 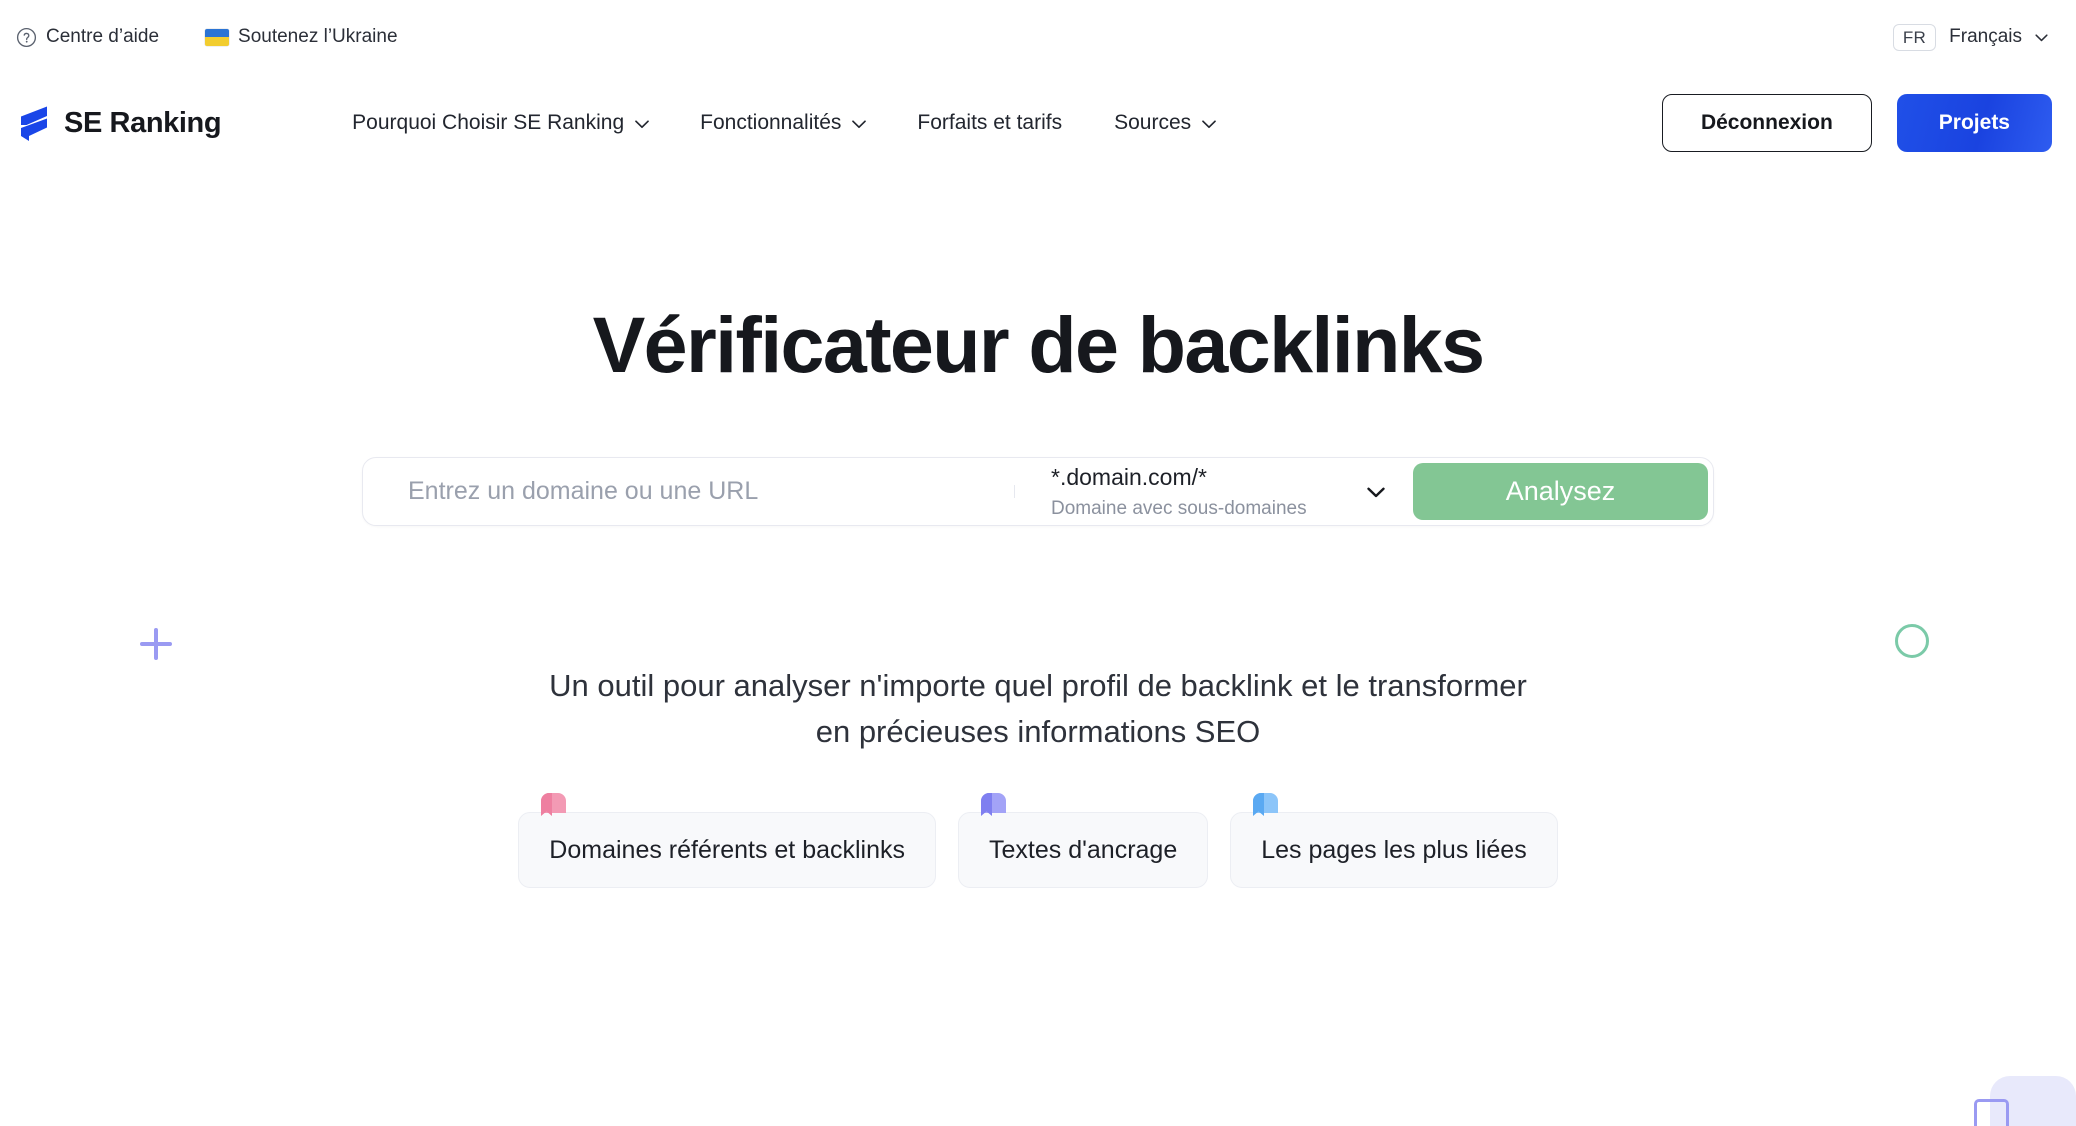 What do you see at coordinates (1083, 849) in the screenshot?
I see `feature-card-label: Textes d'ancrage` at bounding box center [1083, 849].